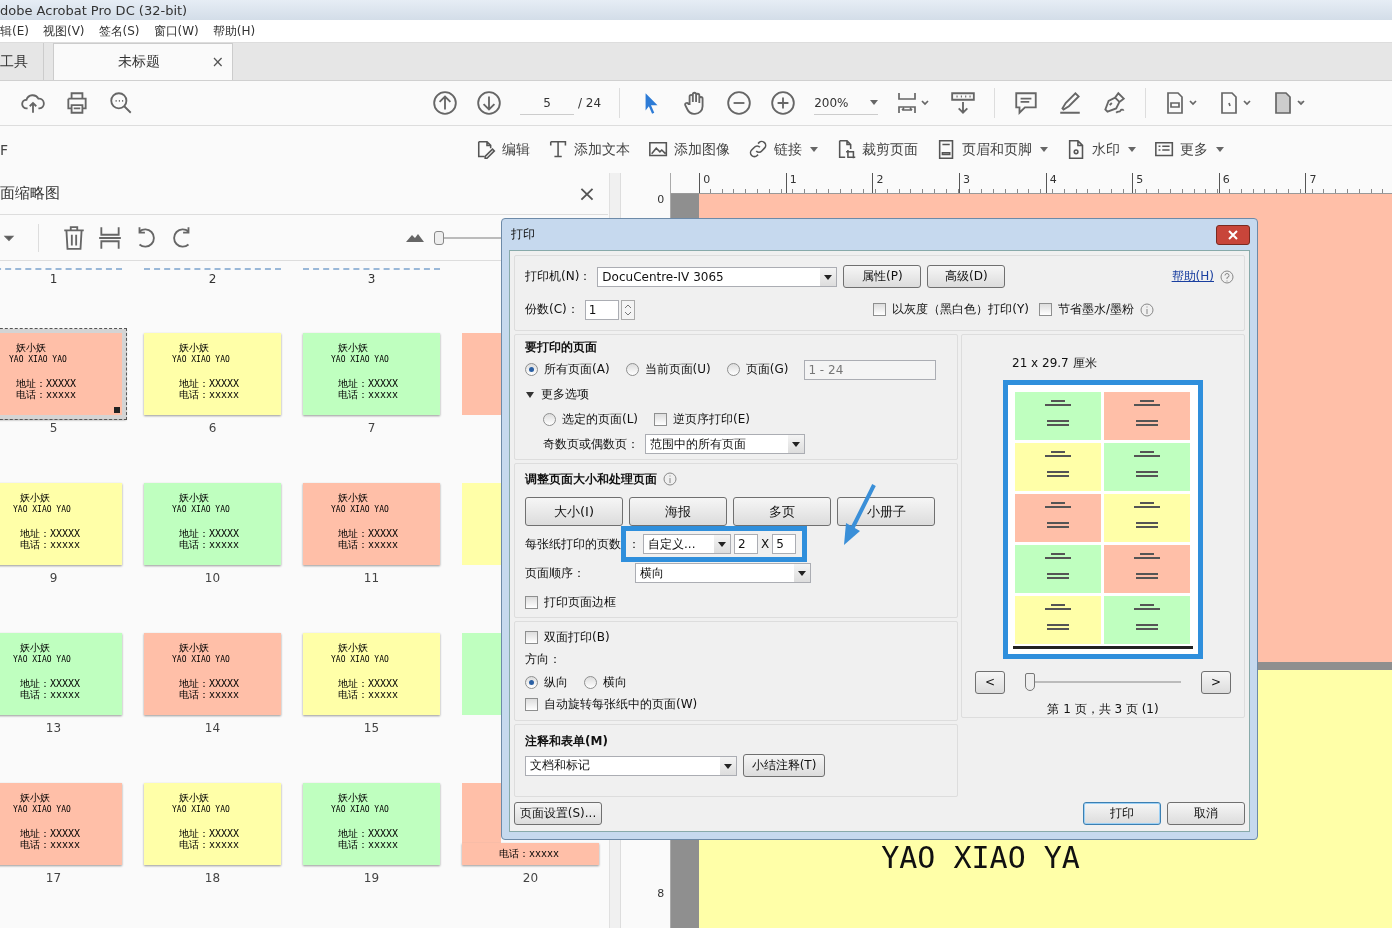  Describe the element at coordinates (63, 31) in the screenshot. I see `menu-item: 视图(V)` at that location.